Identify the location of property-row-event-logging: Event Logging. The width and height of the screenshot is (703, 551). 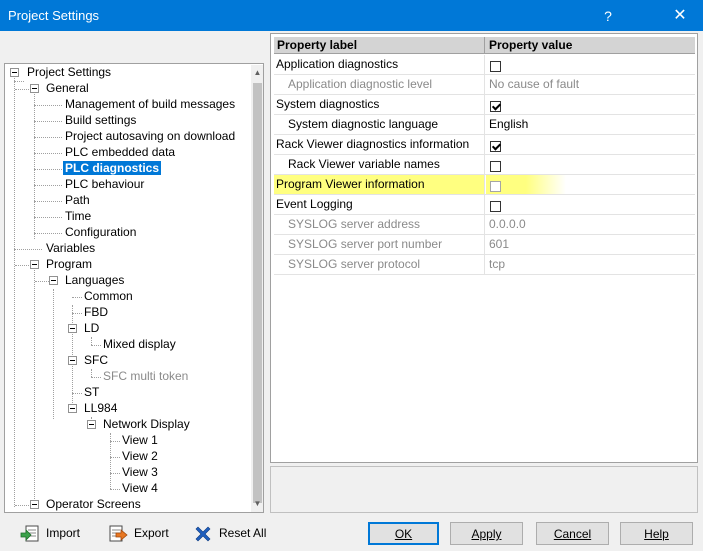
(484, 205).